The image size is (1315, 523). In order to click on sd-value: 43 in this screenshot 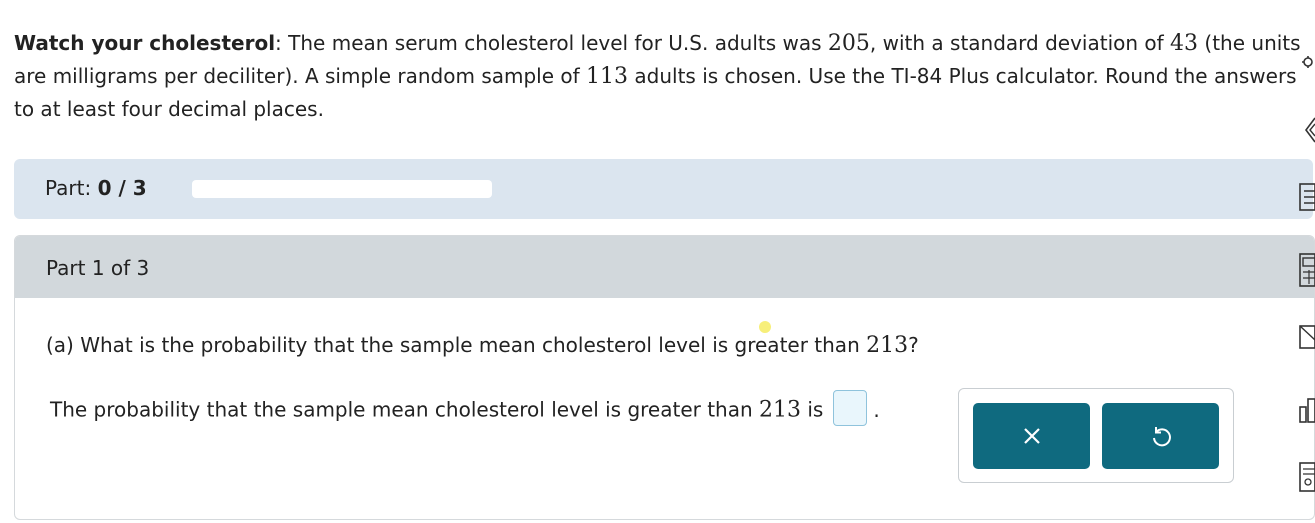, I will do `click(1184, 43)`.